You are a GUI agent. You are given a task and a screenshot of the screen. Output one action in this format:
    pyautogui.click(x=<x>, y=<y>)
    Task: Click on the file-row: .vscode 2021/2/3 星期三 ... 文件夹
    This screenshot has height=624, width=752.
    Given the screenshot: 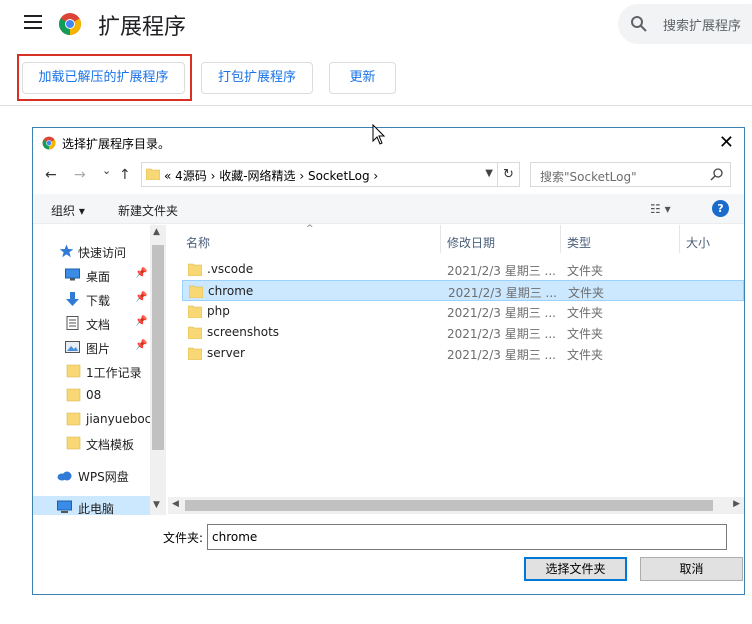 What is the action you would take?
    pyautogui.click(x=463, y=269)
    